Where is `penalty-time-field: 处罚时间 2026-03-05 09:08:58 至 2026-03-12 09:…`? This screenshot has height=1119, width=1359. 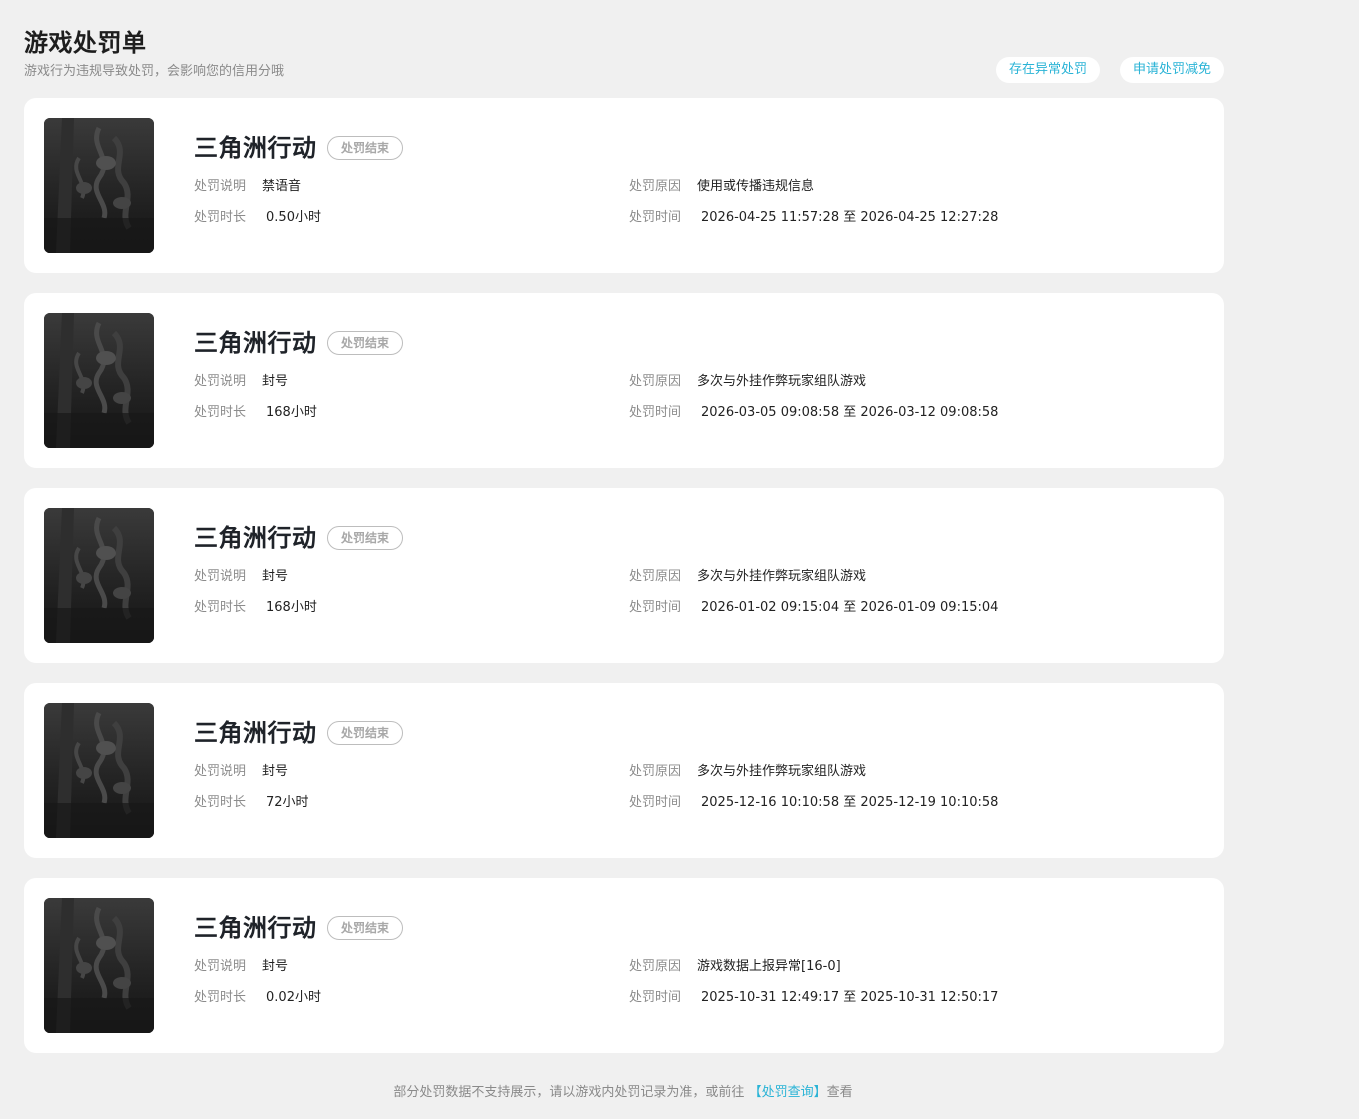 penalty-time-field: 处罚时间 2026-03-05 09:08:58 至 2026-03-12 09:… is located at coordinates (813, 413).